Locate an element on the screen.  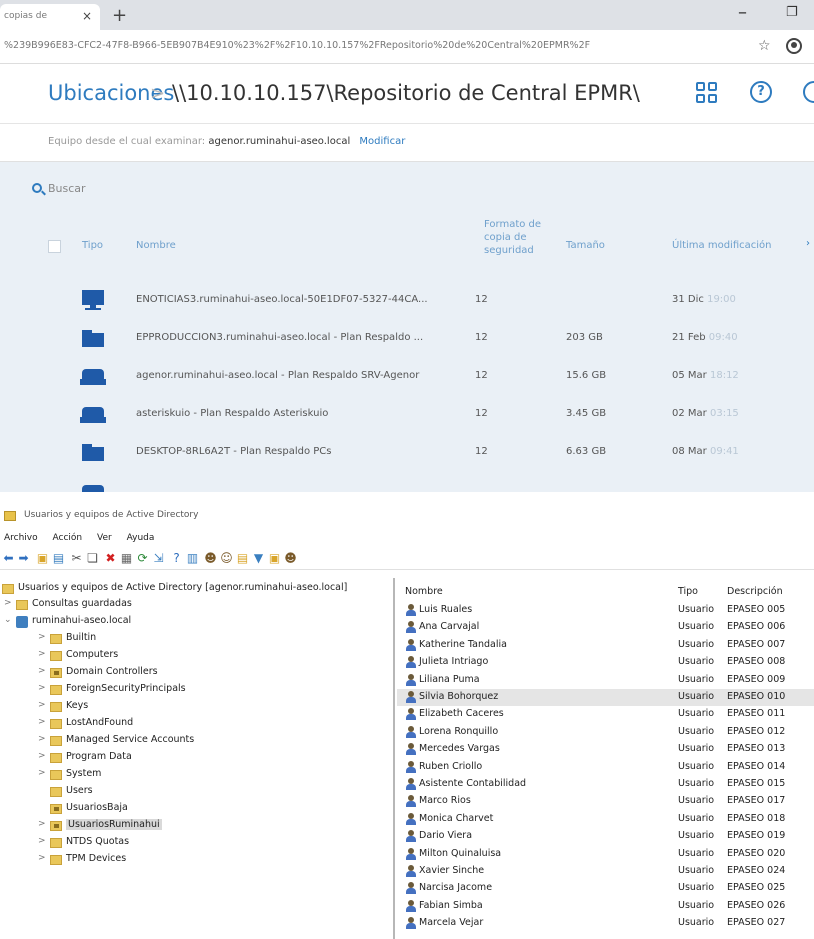
modify-link: Modificar is located at coordinates (382, 141).